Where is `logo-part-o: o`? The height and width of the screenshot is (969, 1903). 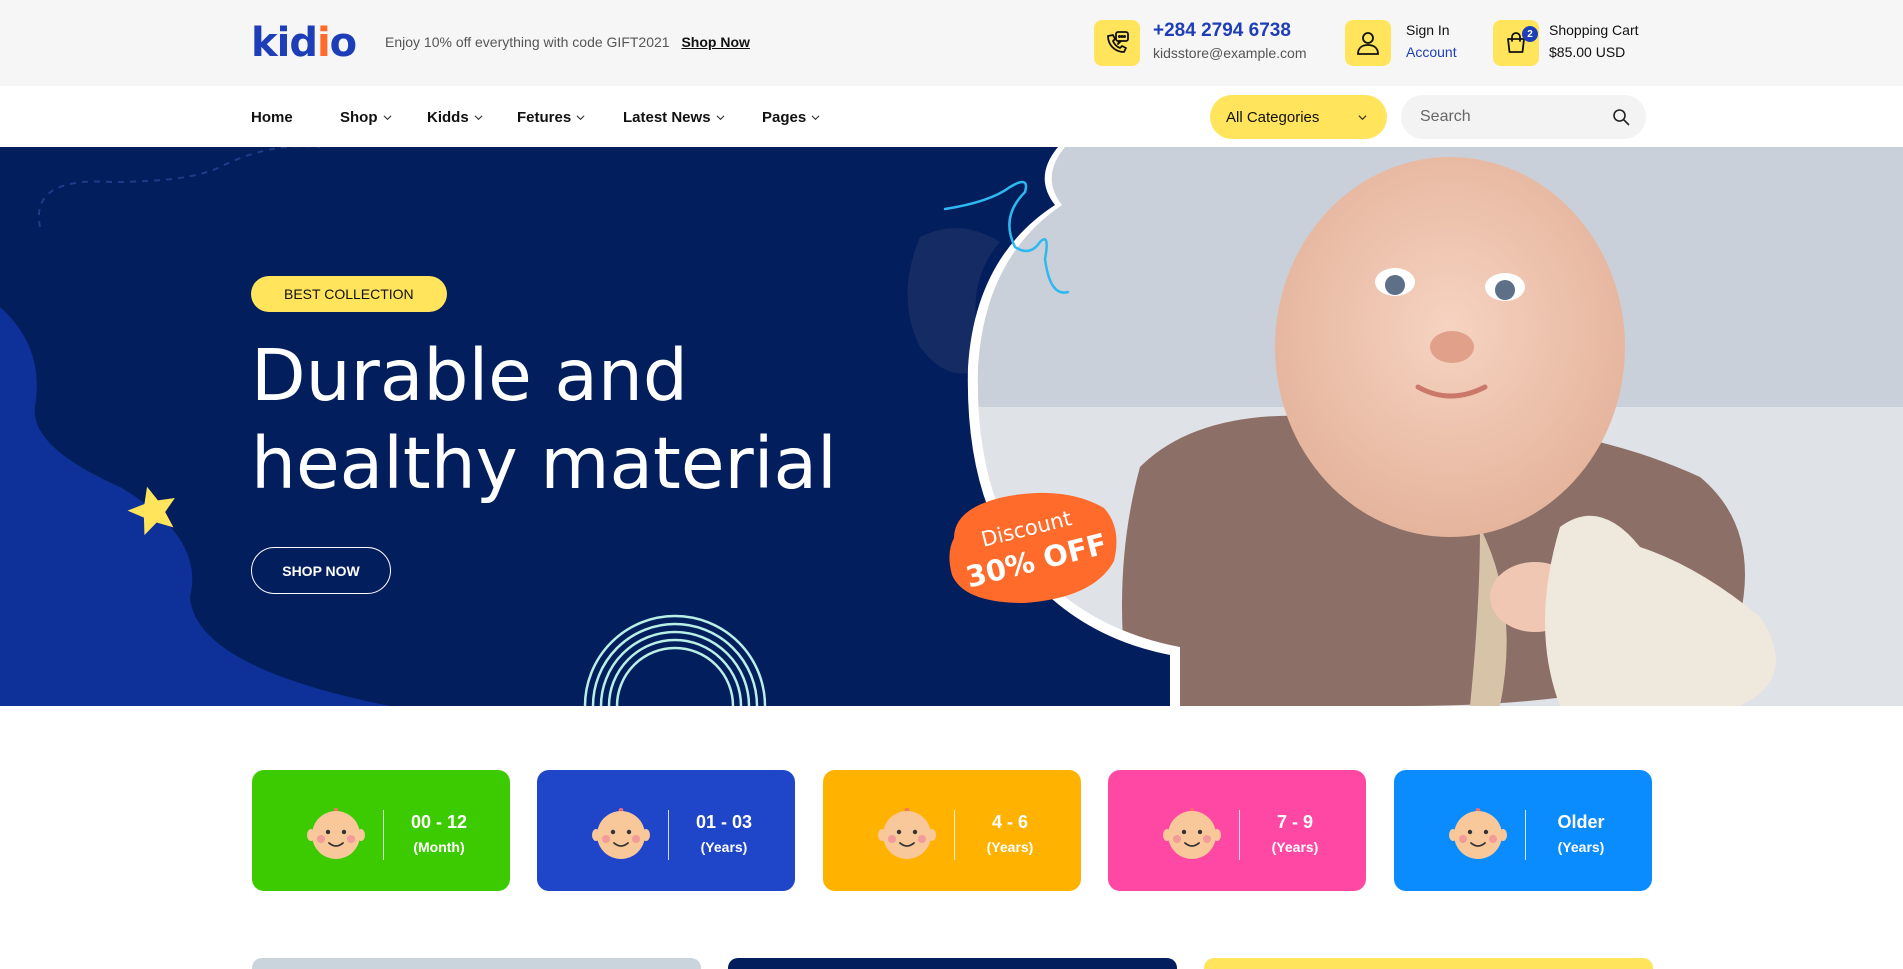 logo-part-o: o is located at coordinates (343, 43).